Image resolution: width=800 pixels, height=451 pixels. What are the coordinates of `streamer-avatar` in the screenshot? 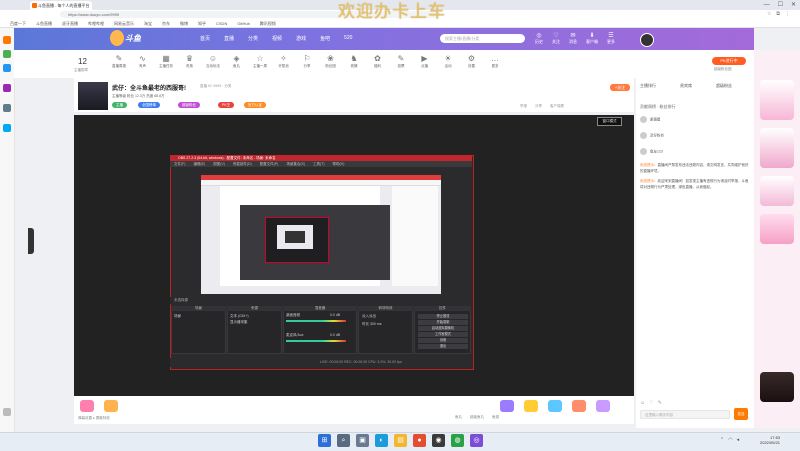 It's located at (93, 96).